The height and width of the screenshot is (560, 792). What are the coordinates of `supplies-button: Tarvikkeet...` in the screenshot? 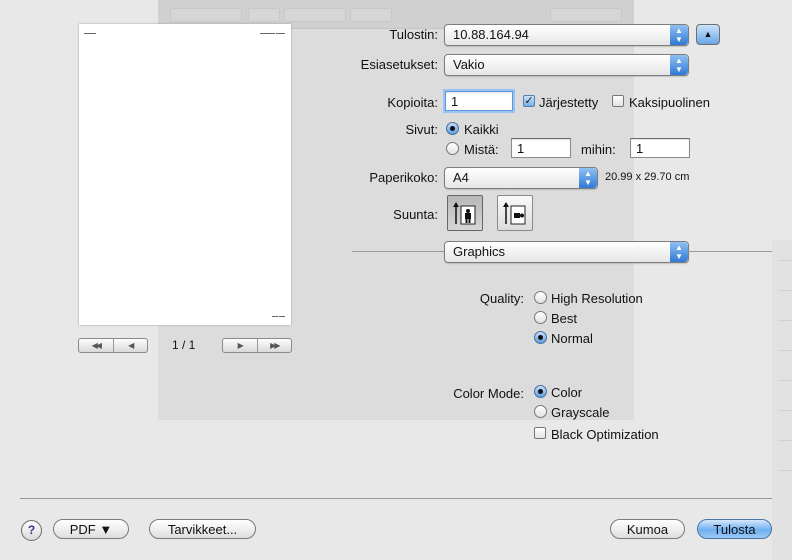 It's located at (202, 529).